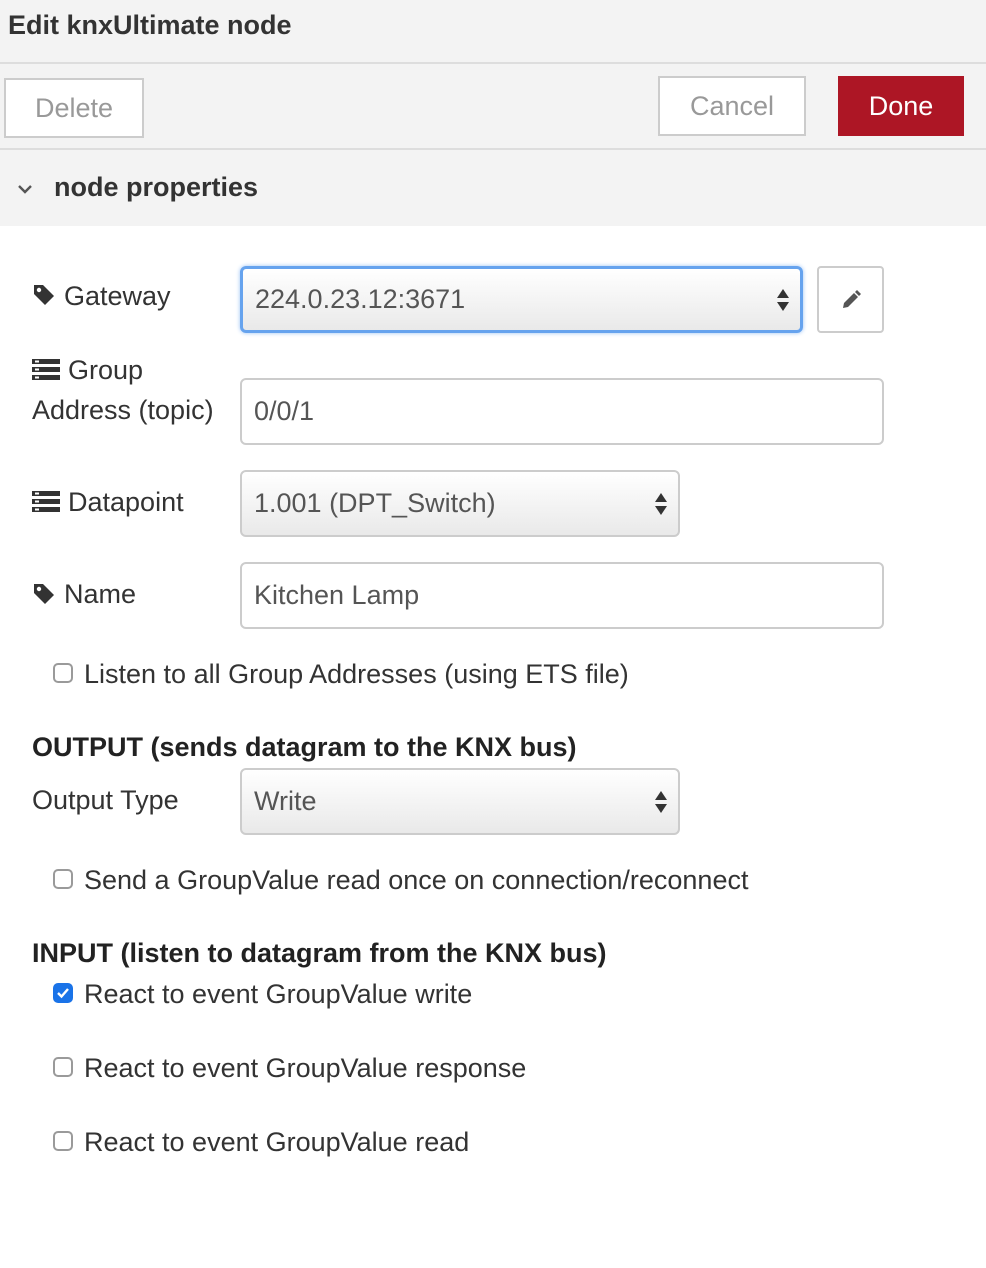  Describe the element at coordinates (375, 503) in the screenshot. I see `datapoint-value: 1.001 (DPT_Switch)` at that location.